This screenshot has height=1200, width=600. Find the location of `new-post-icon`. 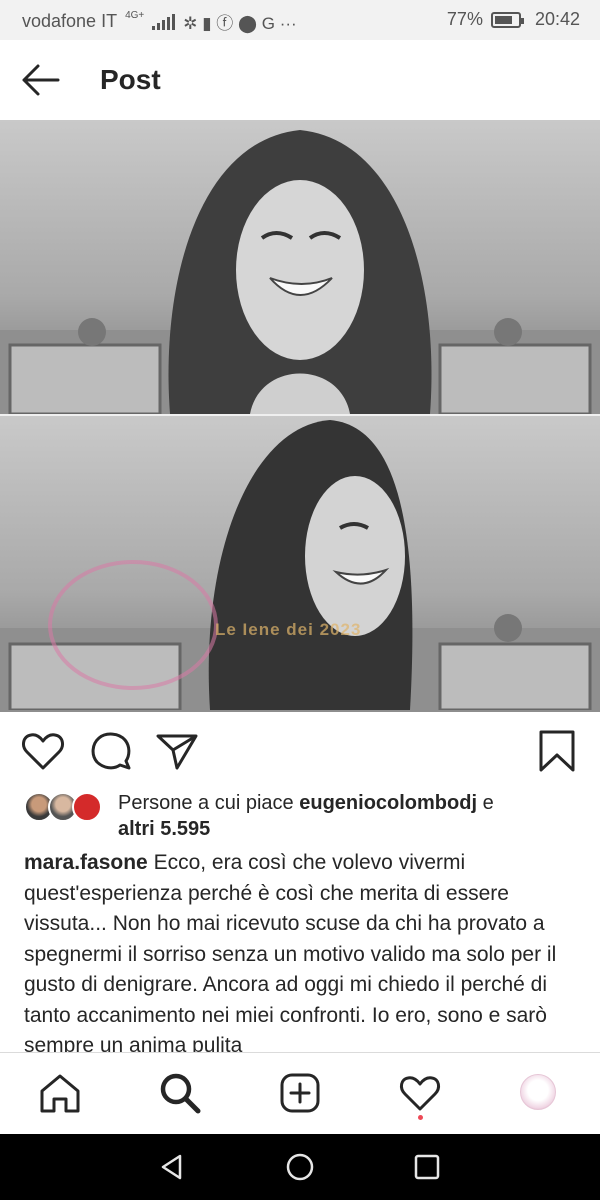

new-post-icon is located at coordinates (300, 1093).